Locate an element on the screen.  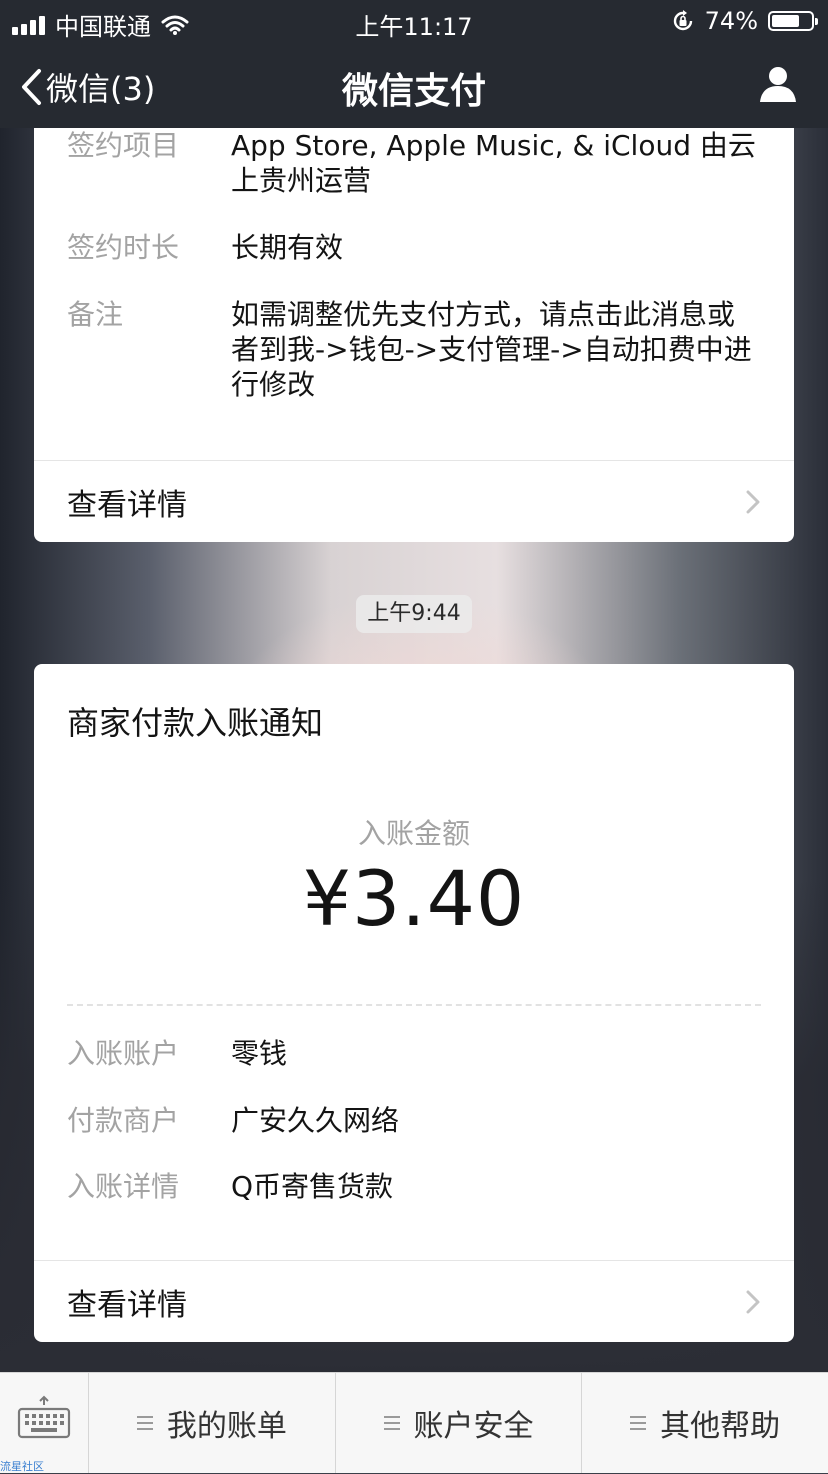
bottom-menu-bar: 我的账单 账户安全 其他帮助 is located at coordinates (414, 1422).